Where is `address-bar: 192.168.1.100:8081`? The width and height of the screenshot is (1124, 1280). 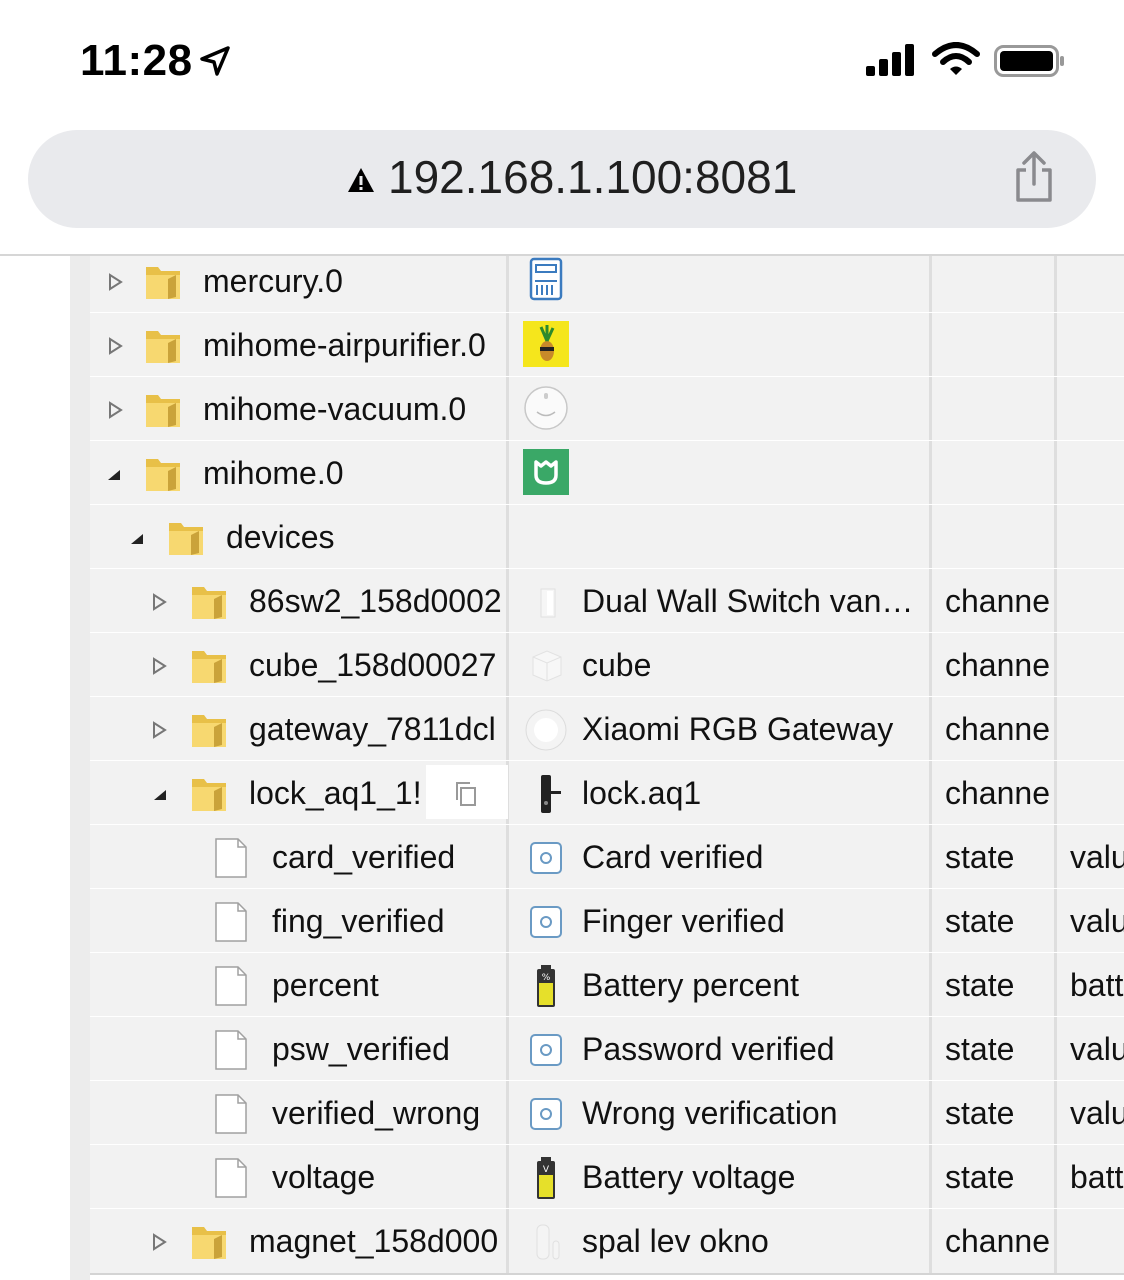
address-bar: 192.168.1.100:8081 is located at coordinates (562, 179).